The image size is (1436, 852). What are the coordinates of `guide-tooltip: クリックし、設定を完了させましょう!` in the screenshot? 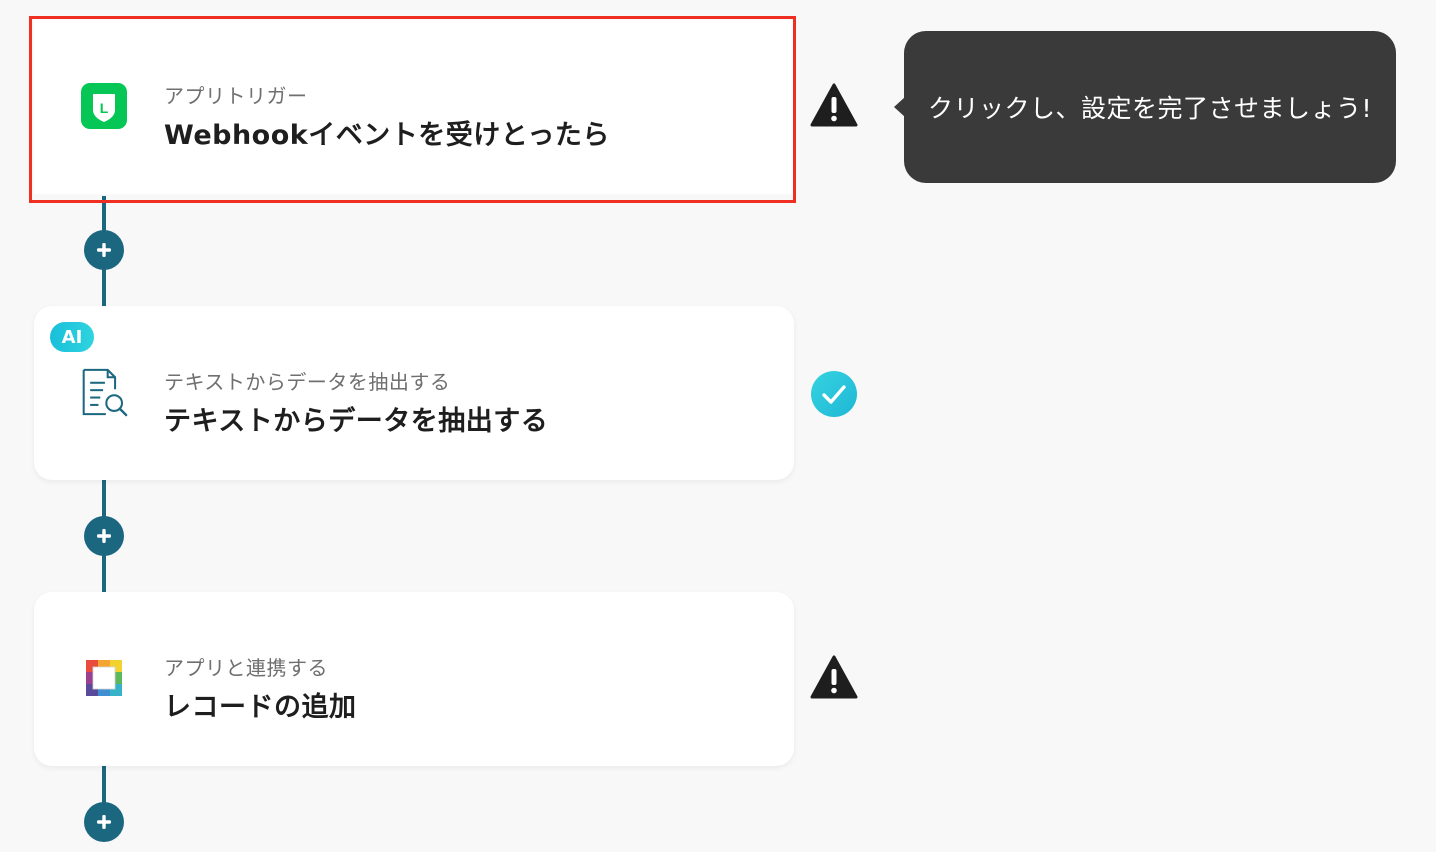 It's located at (1145, 107).